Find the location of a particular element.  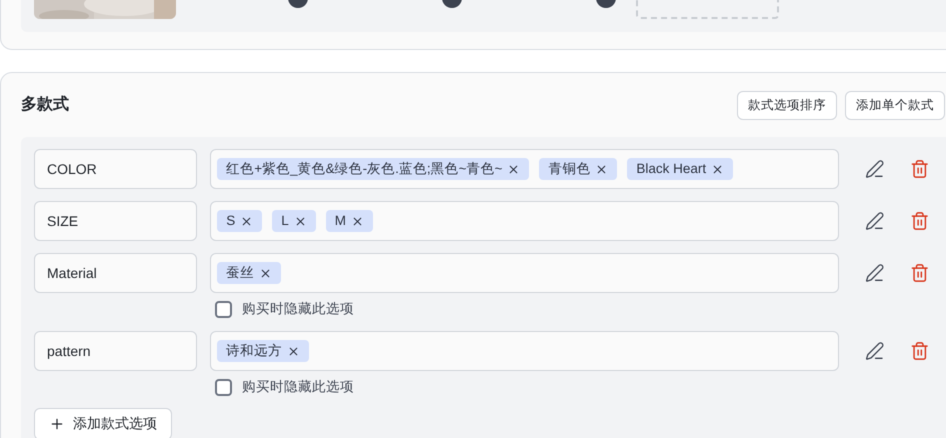

tag-text: S is located at coordinates (231, 221).